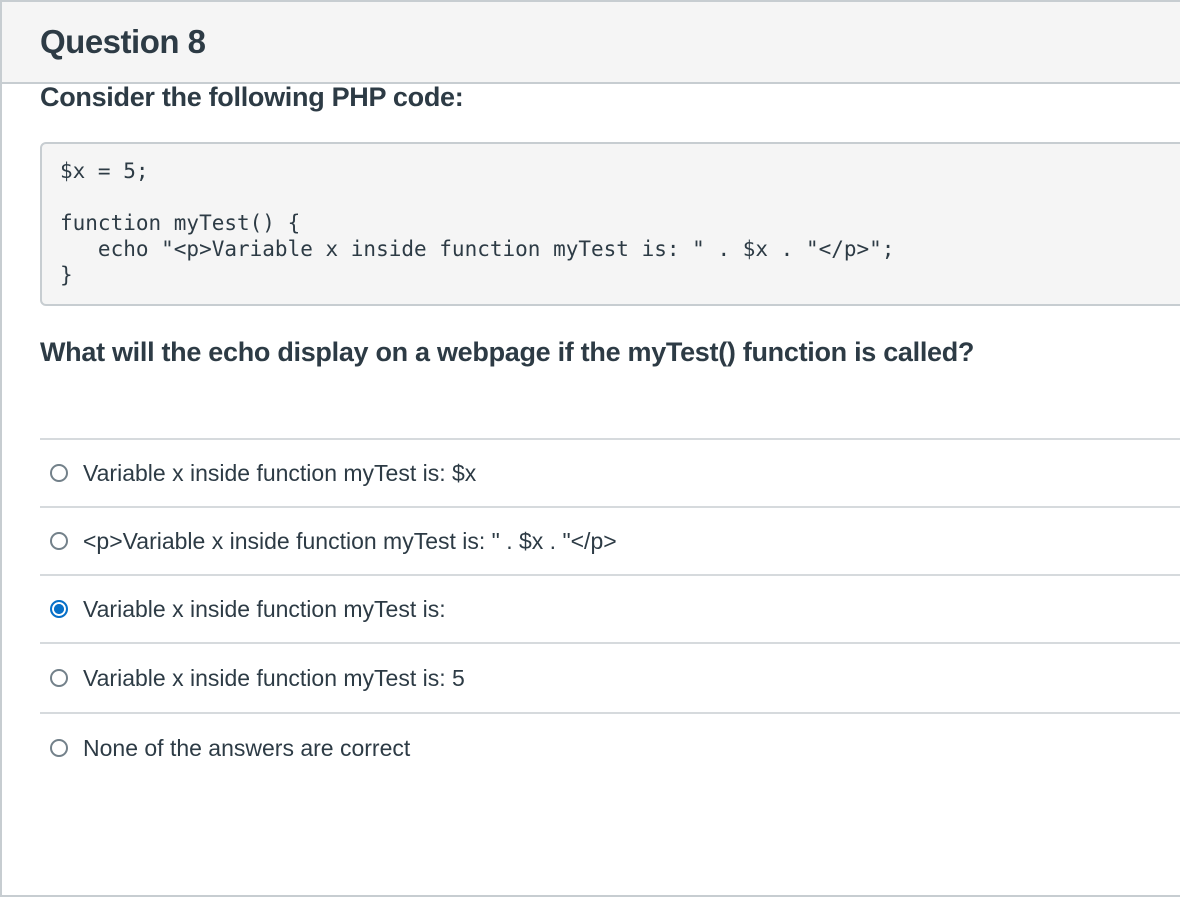 The width and height of the screenshot is (1180, 902). I want to click on answer-option-4: Variable x inside function myTest is: 5, so click(610, 677).